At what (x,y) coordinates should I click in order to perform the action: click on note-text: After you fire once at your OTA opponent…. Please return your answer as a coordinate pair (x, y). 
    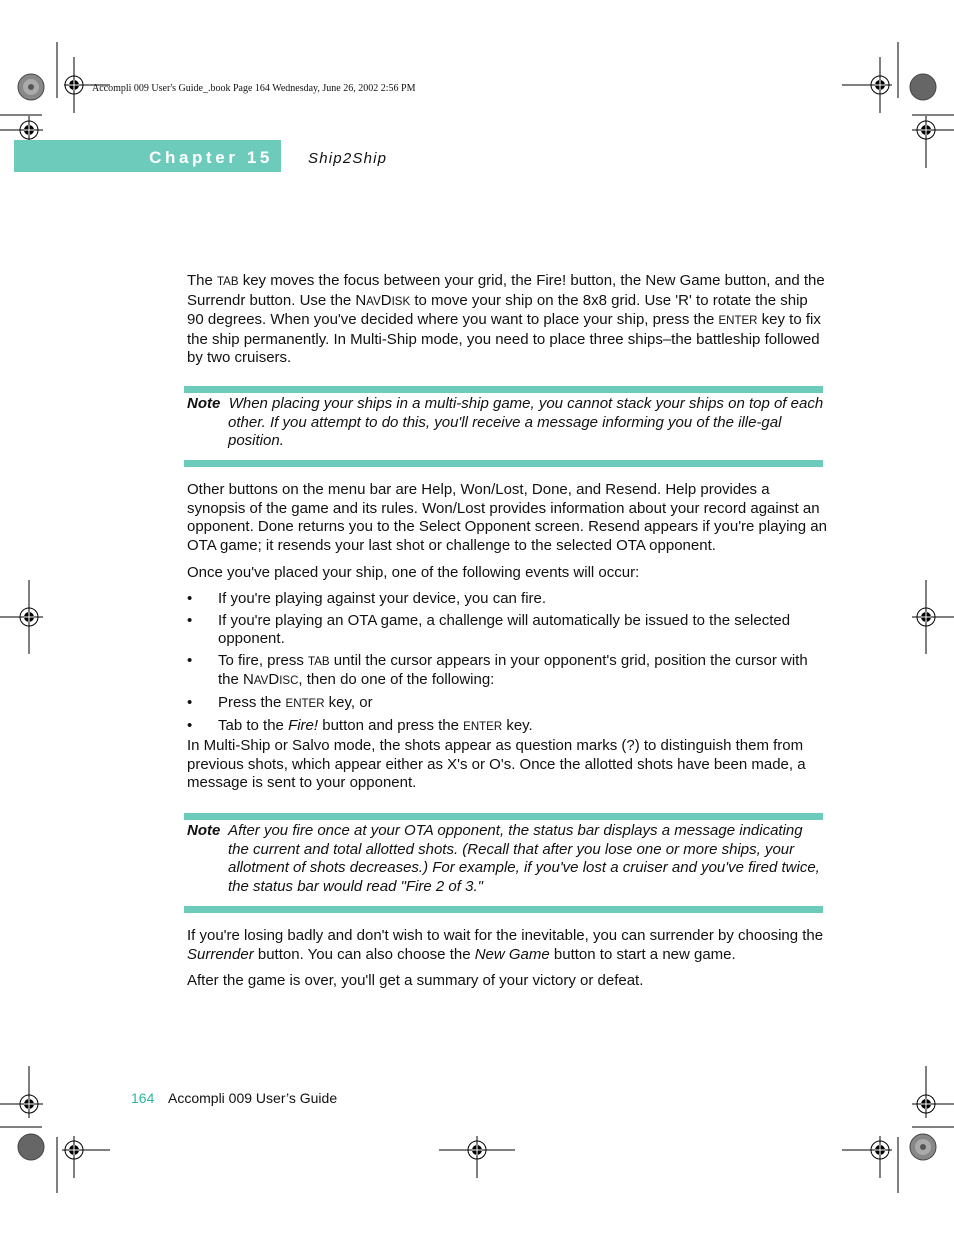
    Looking at the image, I should click on (524, 858).